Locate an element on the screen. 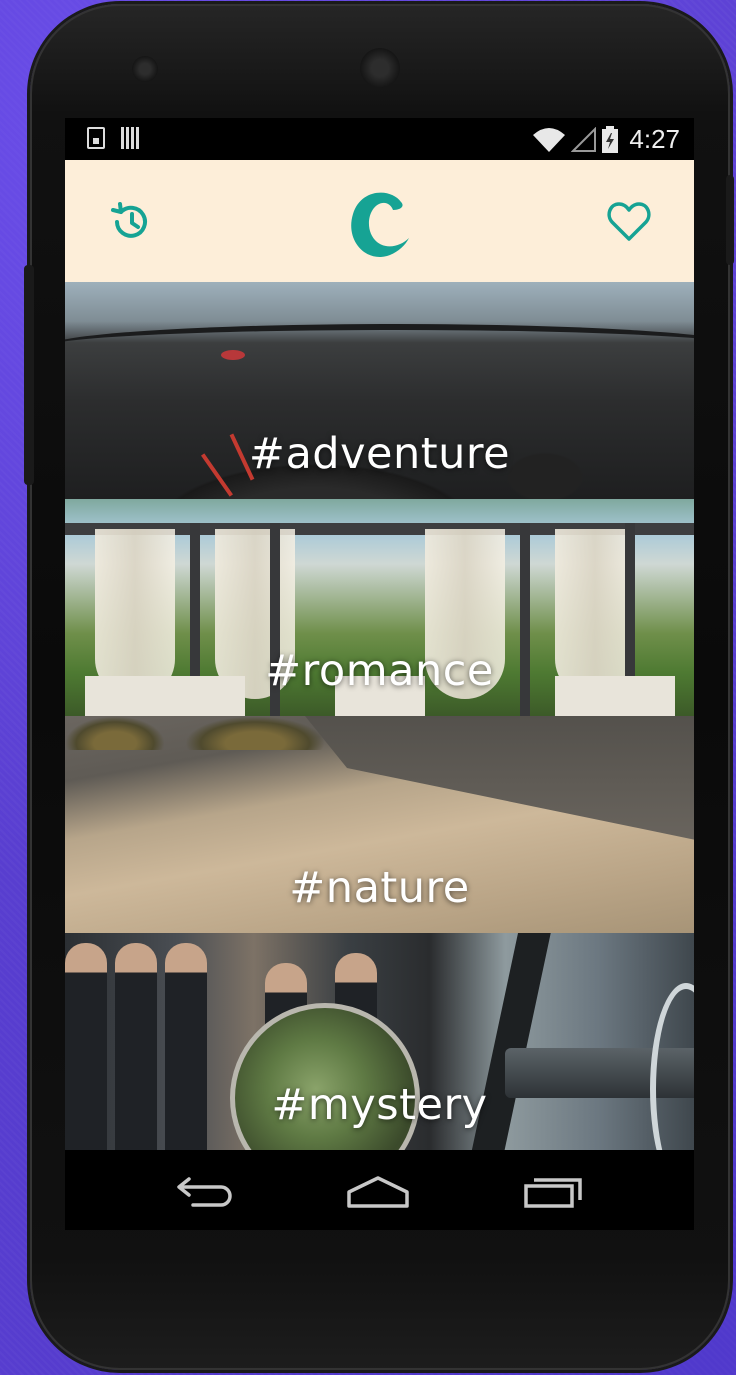 The height and width of the screenshot is (1375, 736). category-tile-adventure: #adventure is located at coordinates (379, 390).